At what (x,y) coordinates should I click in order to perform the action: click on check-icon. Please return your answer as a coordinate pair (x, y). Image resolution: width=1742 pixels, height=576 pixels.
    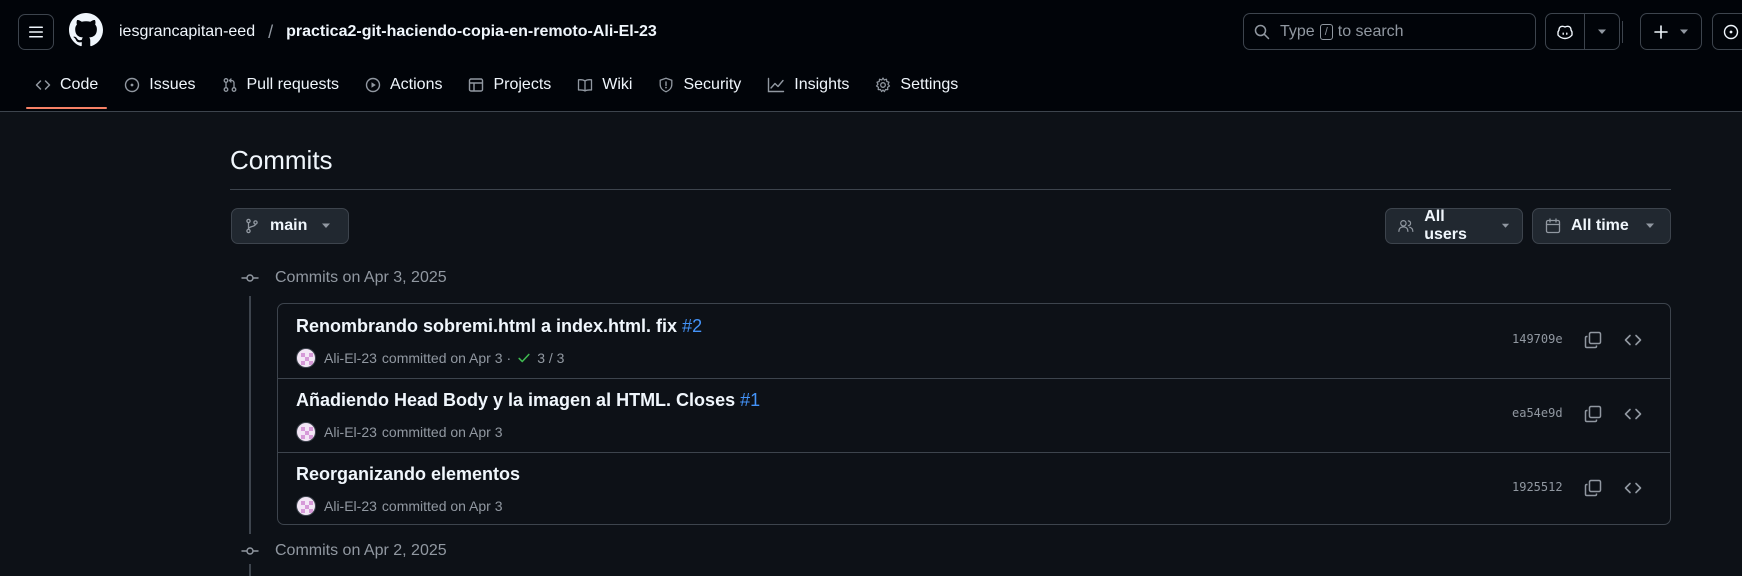
    Looking at the image, I should click on (524, 358).